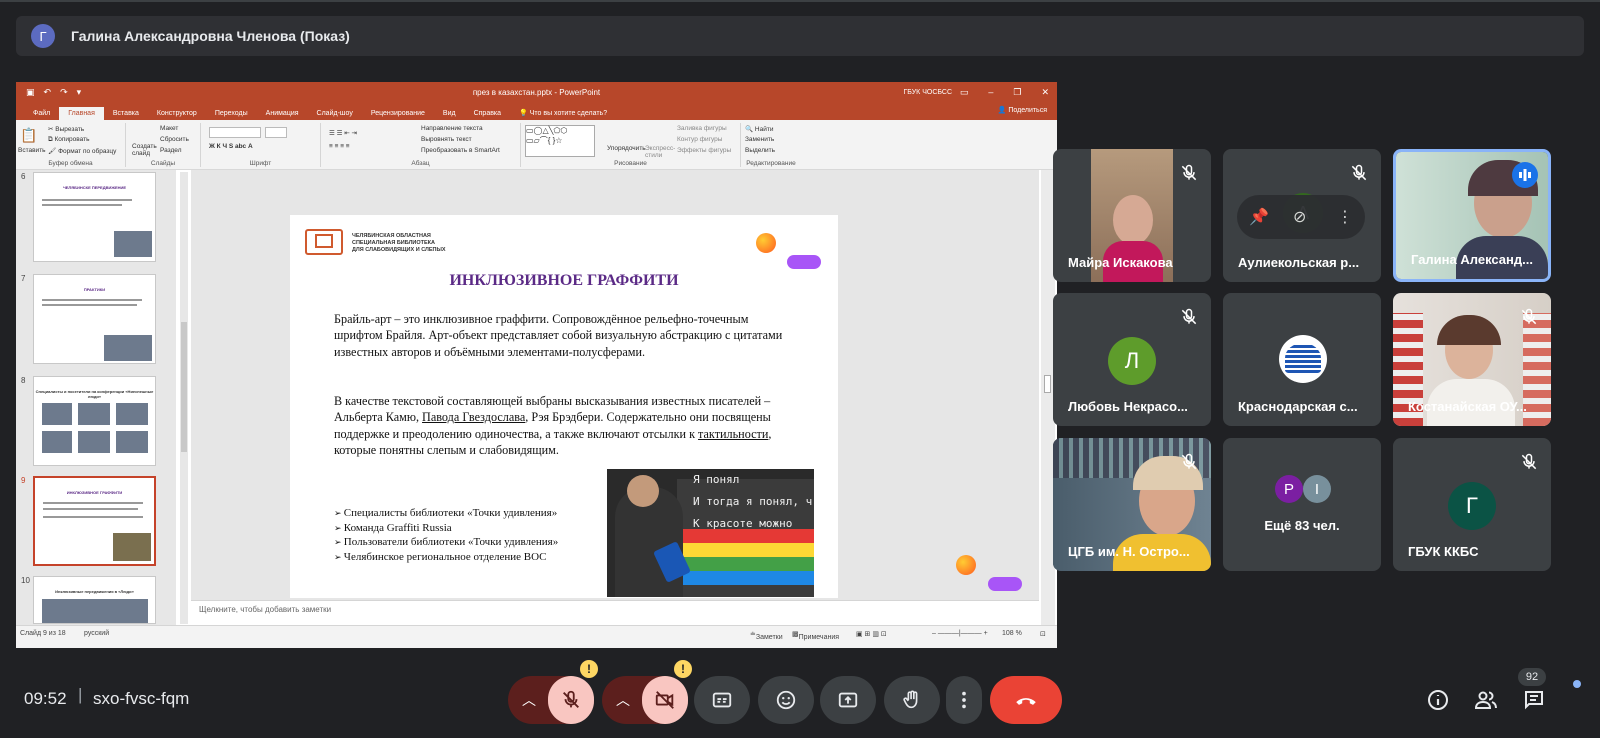 The height and width of the screenshot is (738, 1600). I want to click on video-options-chevron-icon: ︿, so click(623, 700).